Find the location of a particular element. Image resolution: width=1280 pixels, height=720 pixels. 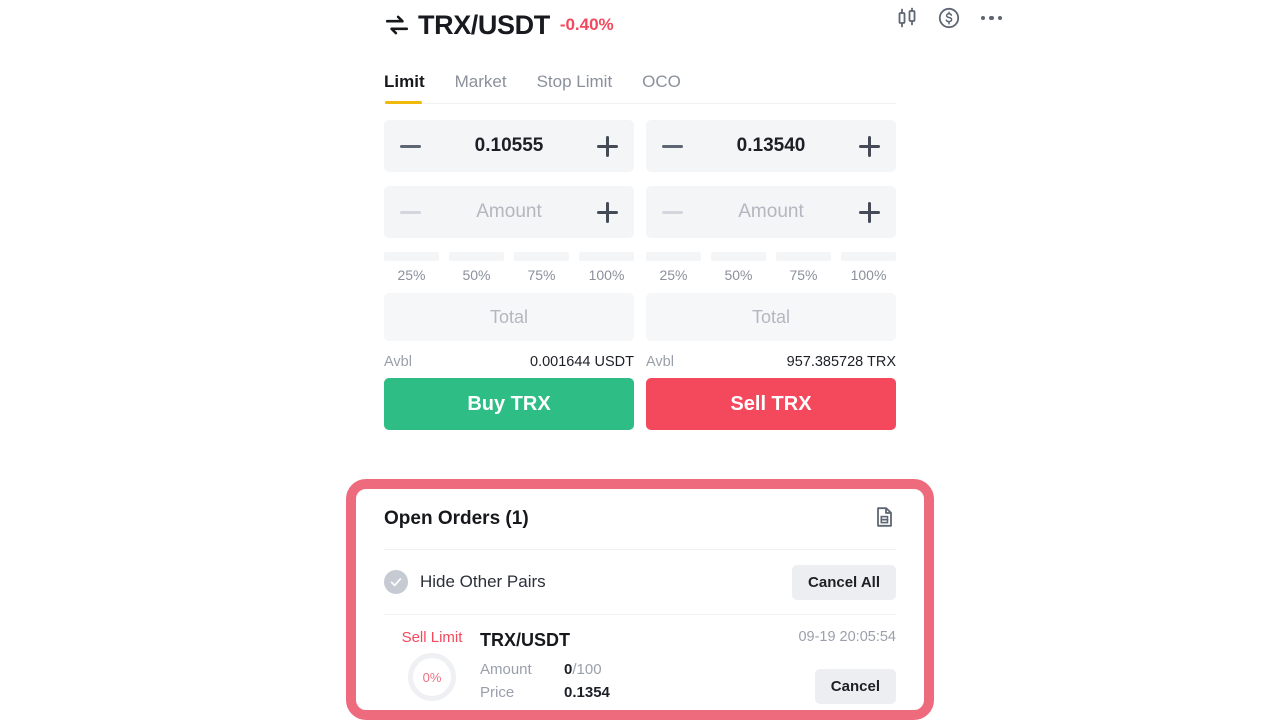

tab-limit: Limit is located at coordinates (404, 88).